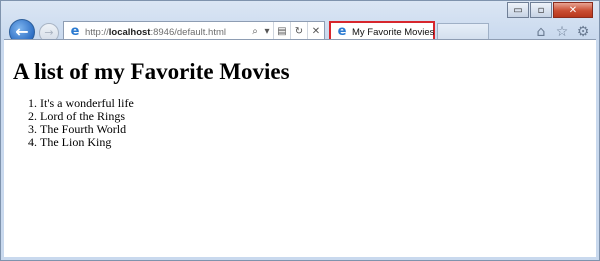  I want to click on list-item: The Lion King, so click(318, 142).